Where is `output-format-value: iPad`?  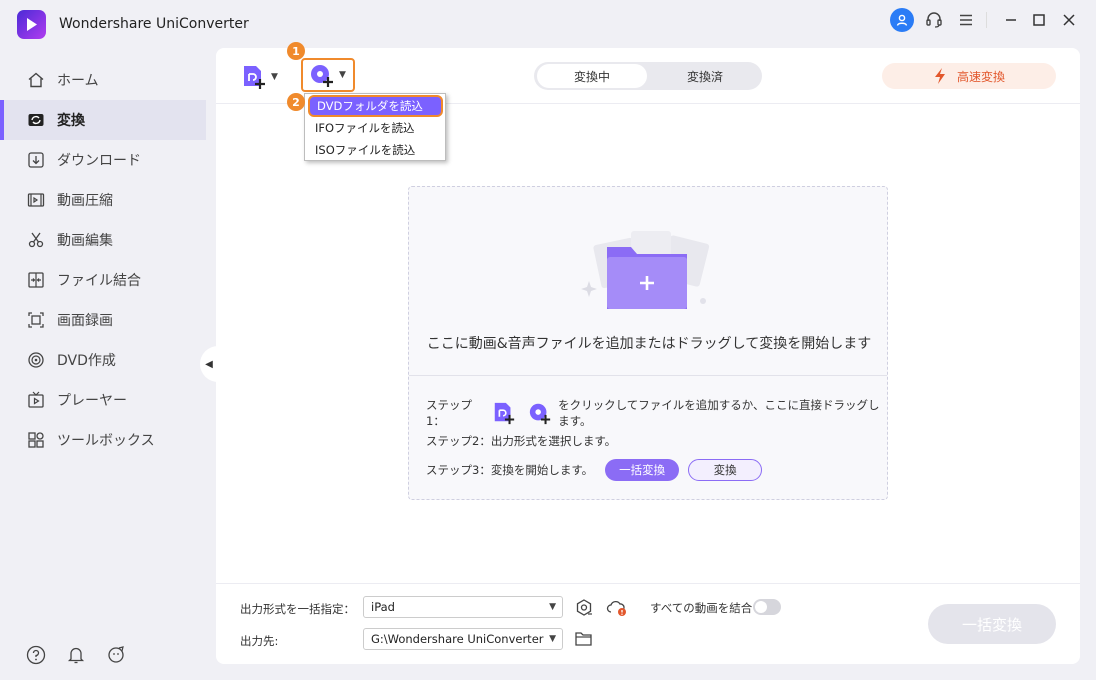 output-format-value: iPad is located at coordinates (383, 607).